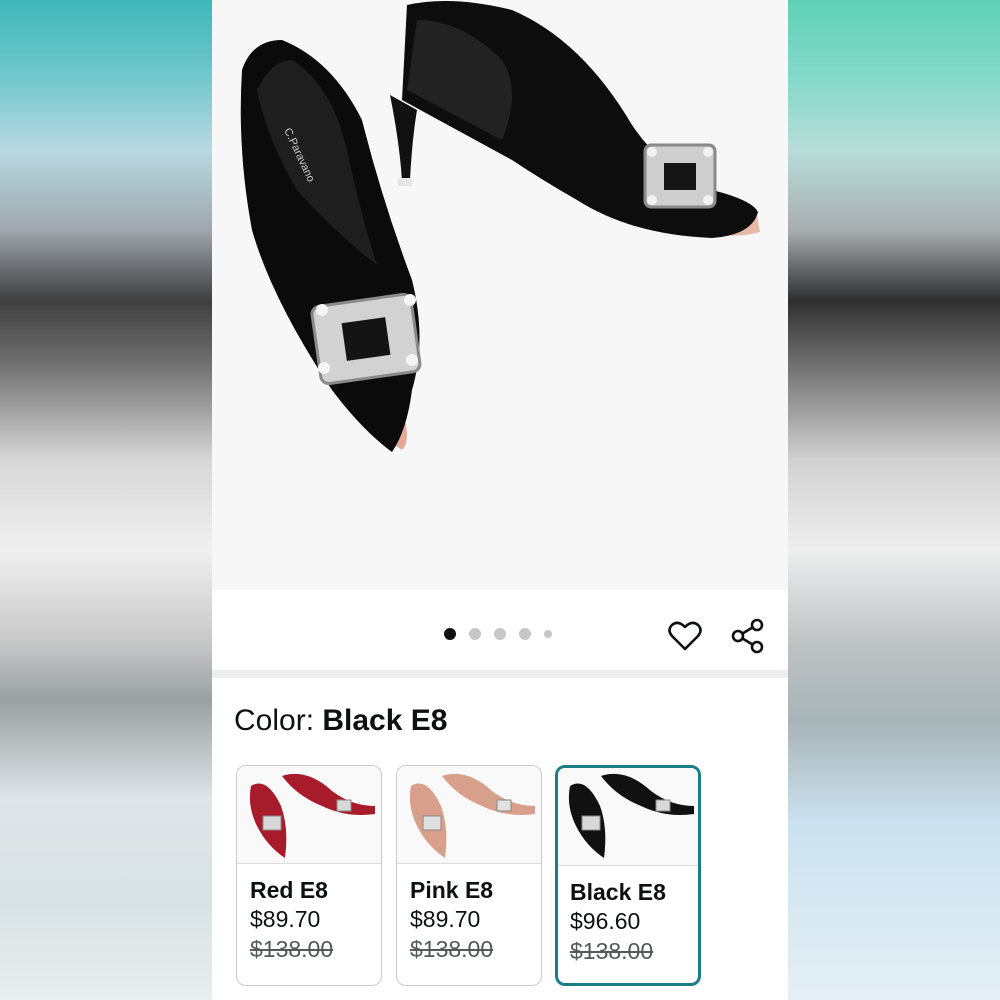 Image resolution: width=1000 pixels, height=1000 pixels. I want to click on swatch-price: $96.60, so click(605, 921).